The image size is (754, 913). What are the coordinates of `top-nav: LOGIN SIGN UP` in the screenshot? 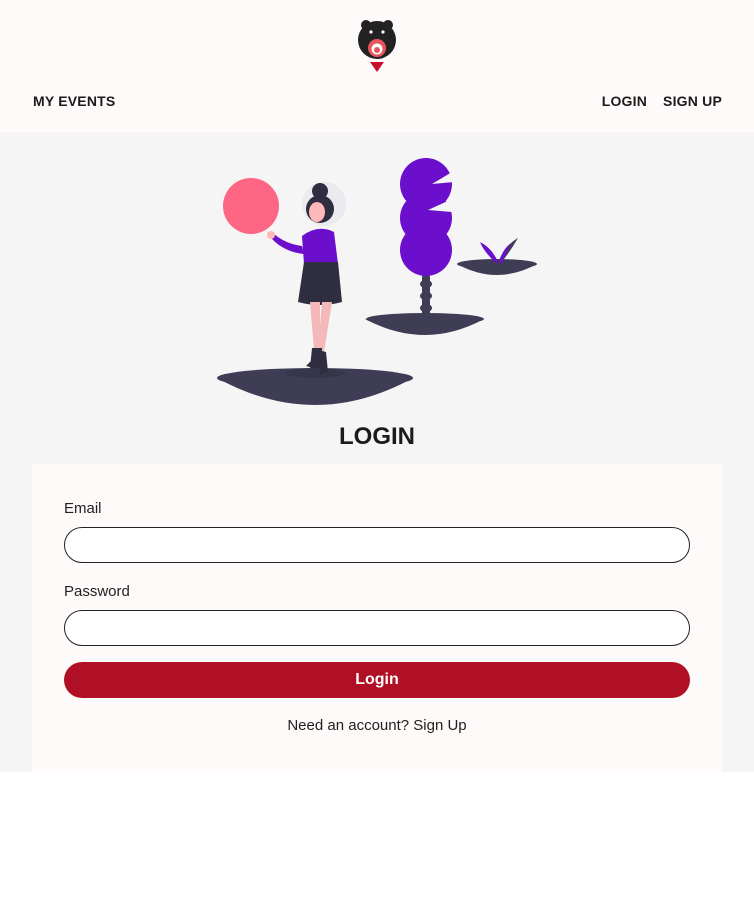 It's located at (662, 101).